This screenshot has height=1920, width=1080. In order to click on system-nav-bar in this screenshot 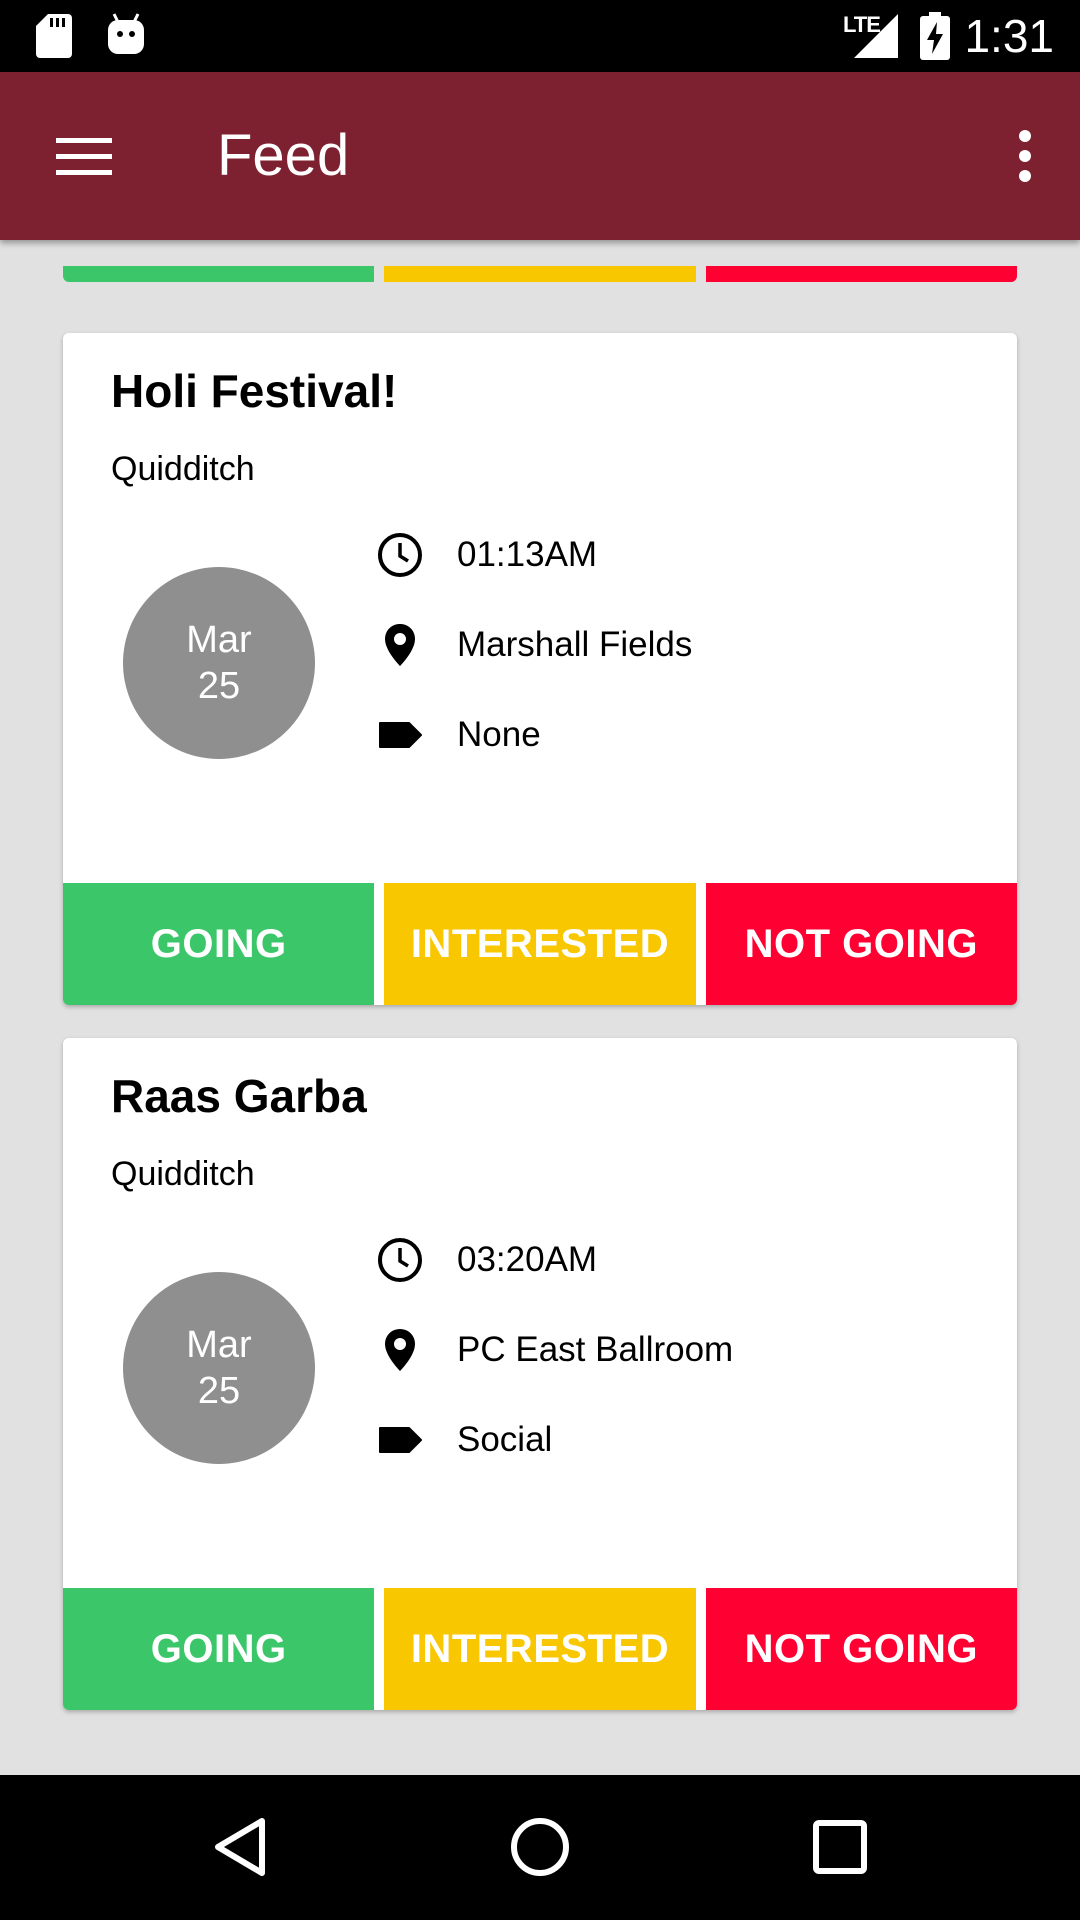, I will do `click(540, 1847)`.